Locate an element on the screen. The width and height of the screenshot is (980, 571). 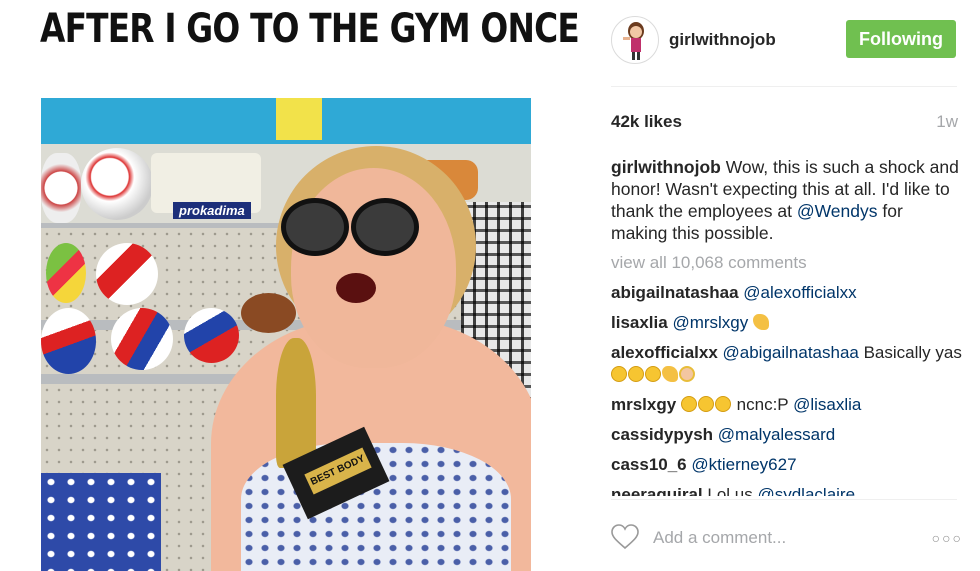
caption-author: girlwithnojob is located at coordinates (666, 167).